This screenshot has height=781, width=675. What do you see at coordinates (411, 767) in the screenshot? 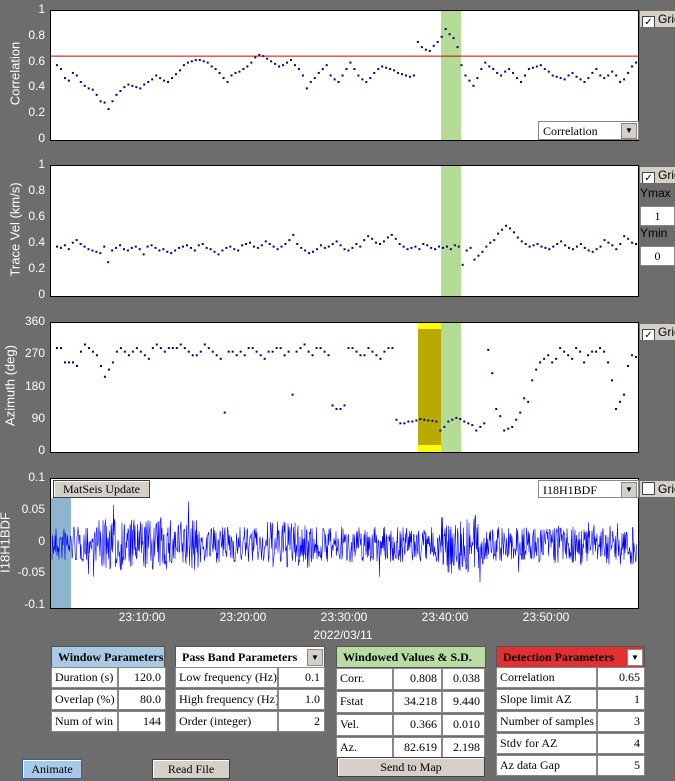
I see `send-to-map-button: Send to Map` at bounding box center [411, 767].